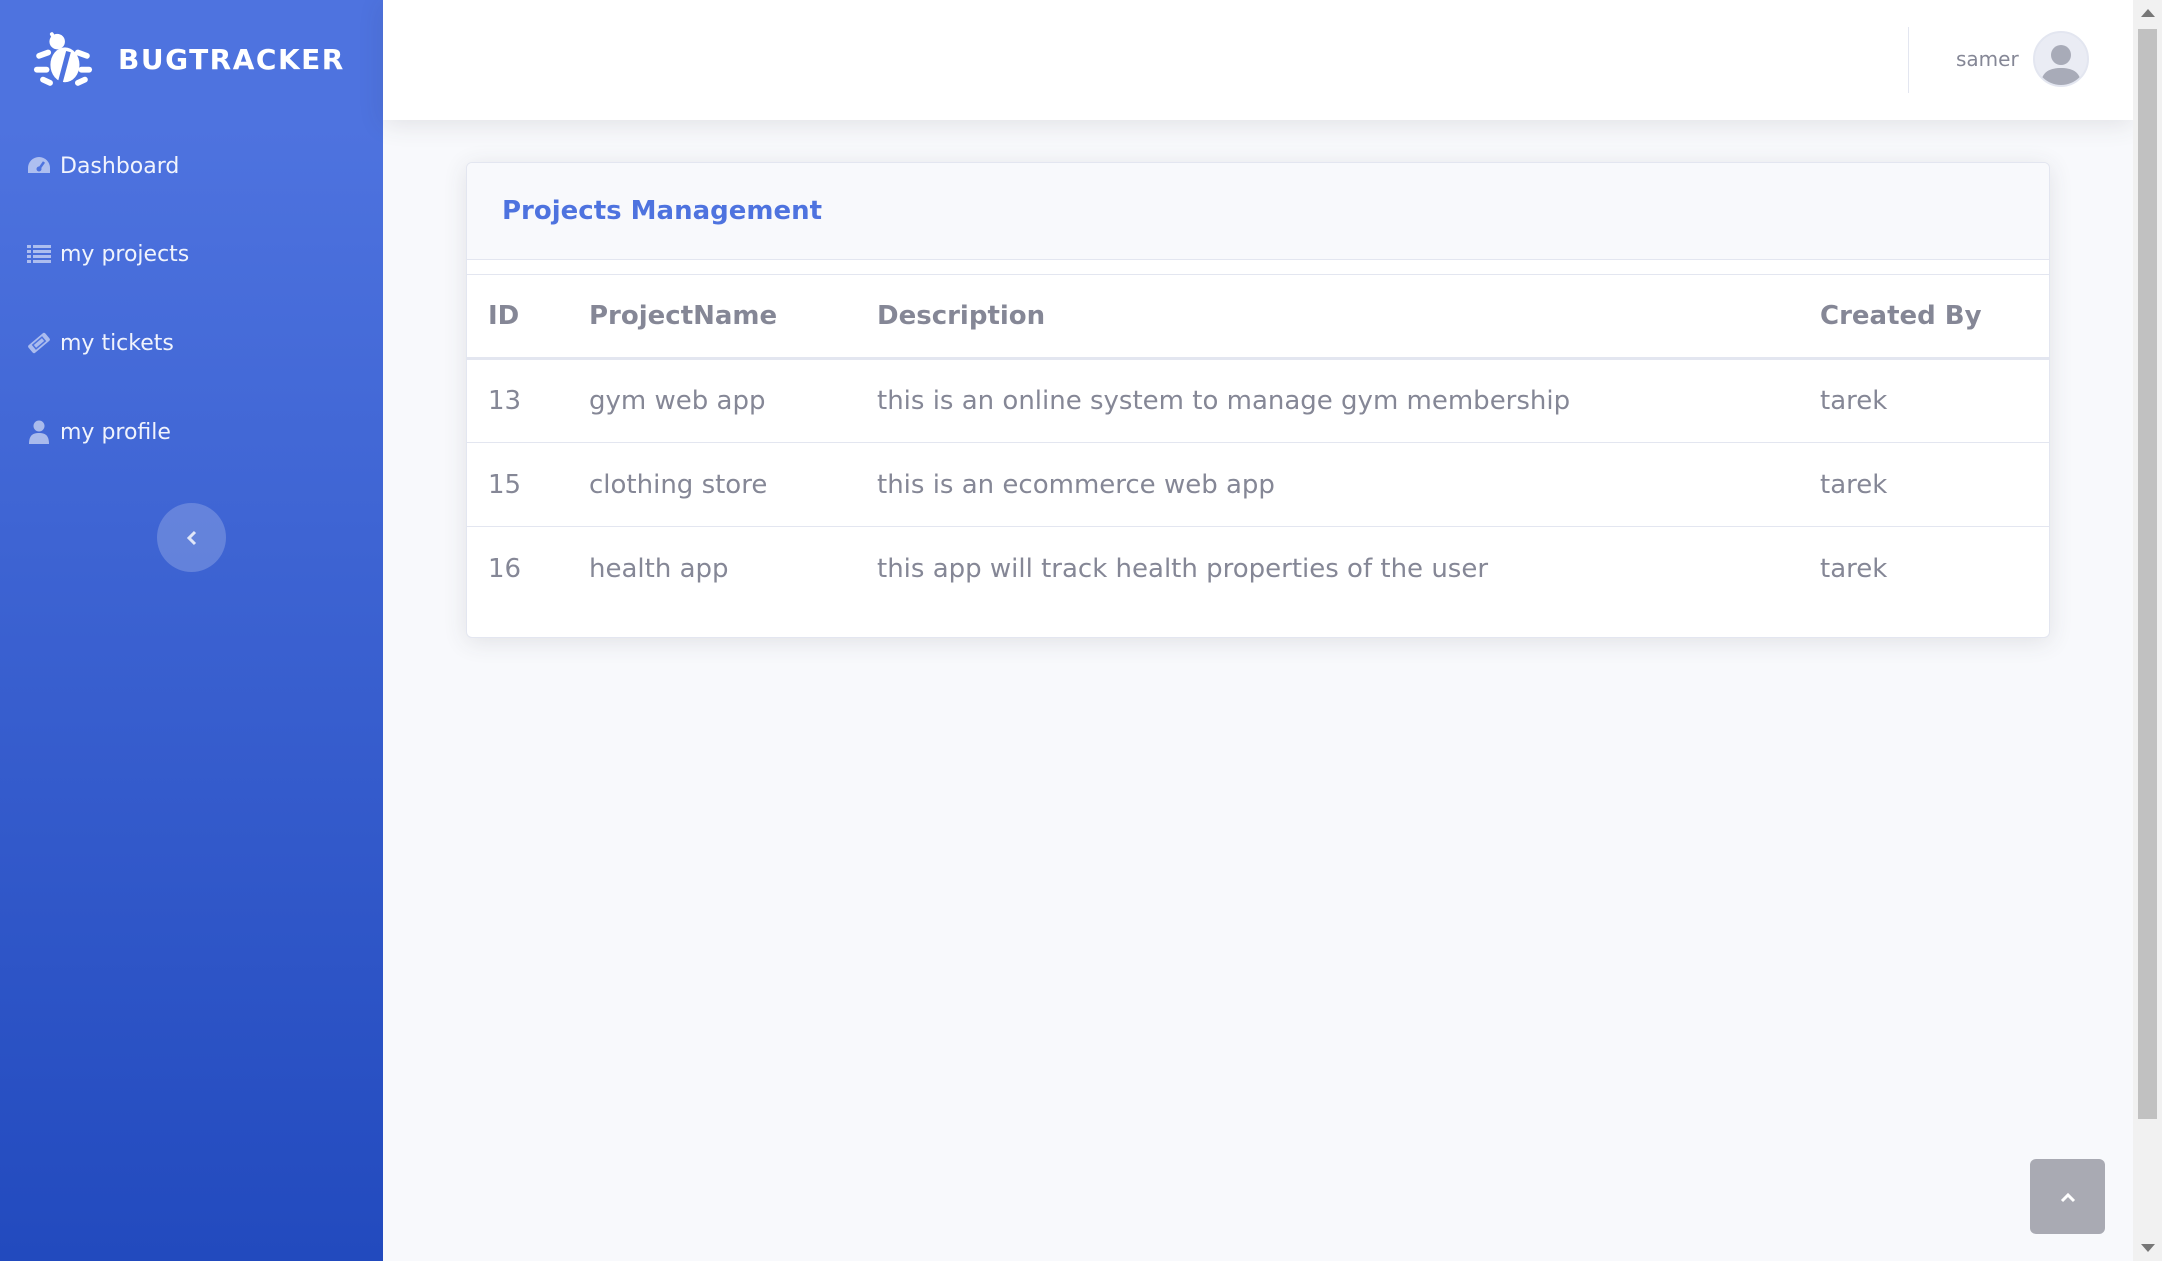 Image resolution: width=2162 pixels, height=1261 pixels. What do you see at coordinates (528, 400) in the screenshot?
I see `cell-id: 13` at bounding box center [528, 400].